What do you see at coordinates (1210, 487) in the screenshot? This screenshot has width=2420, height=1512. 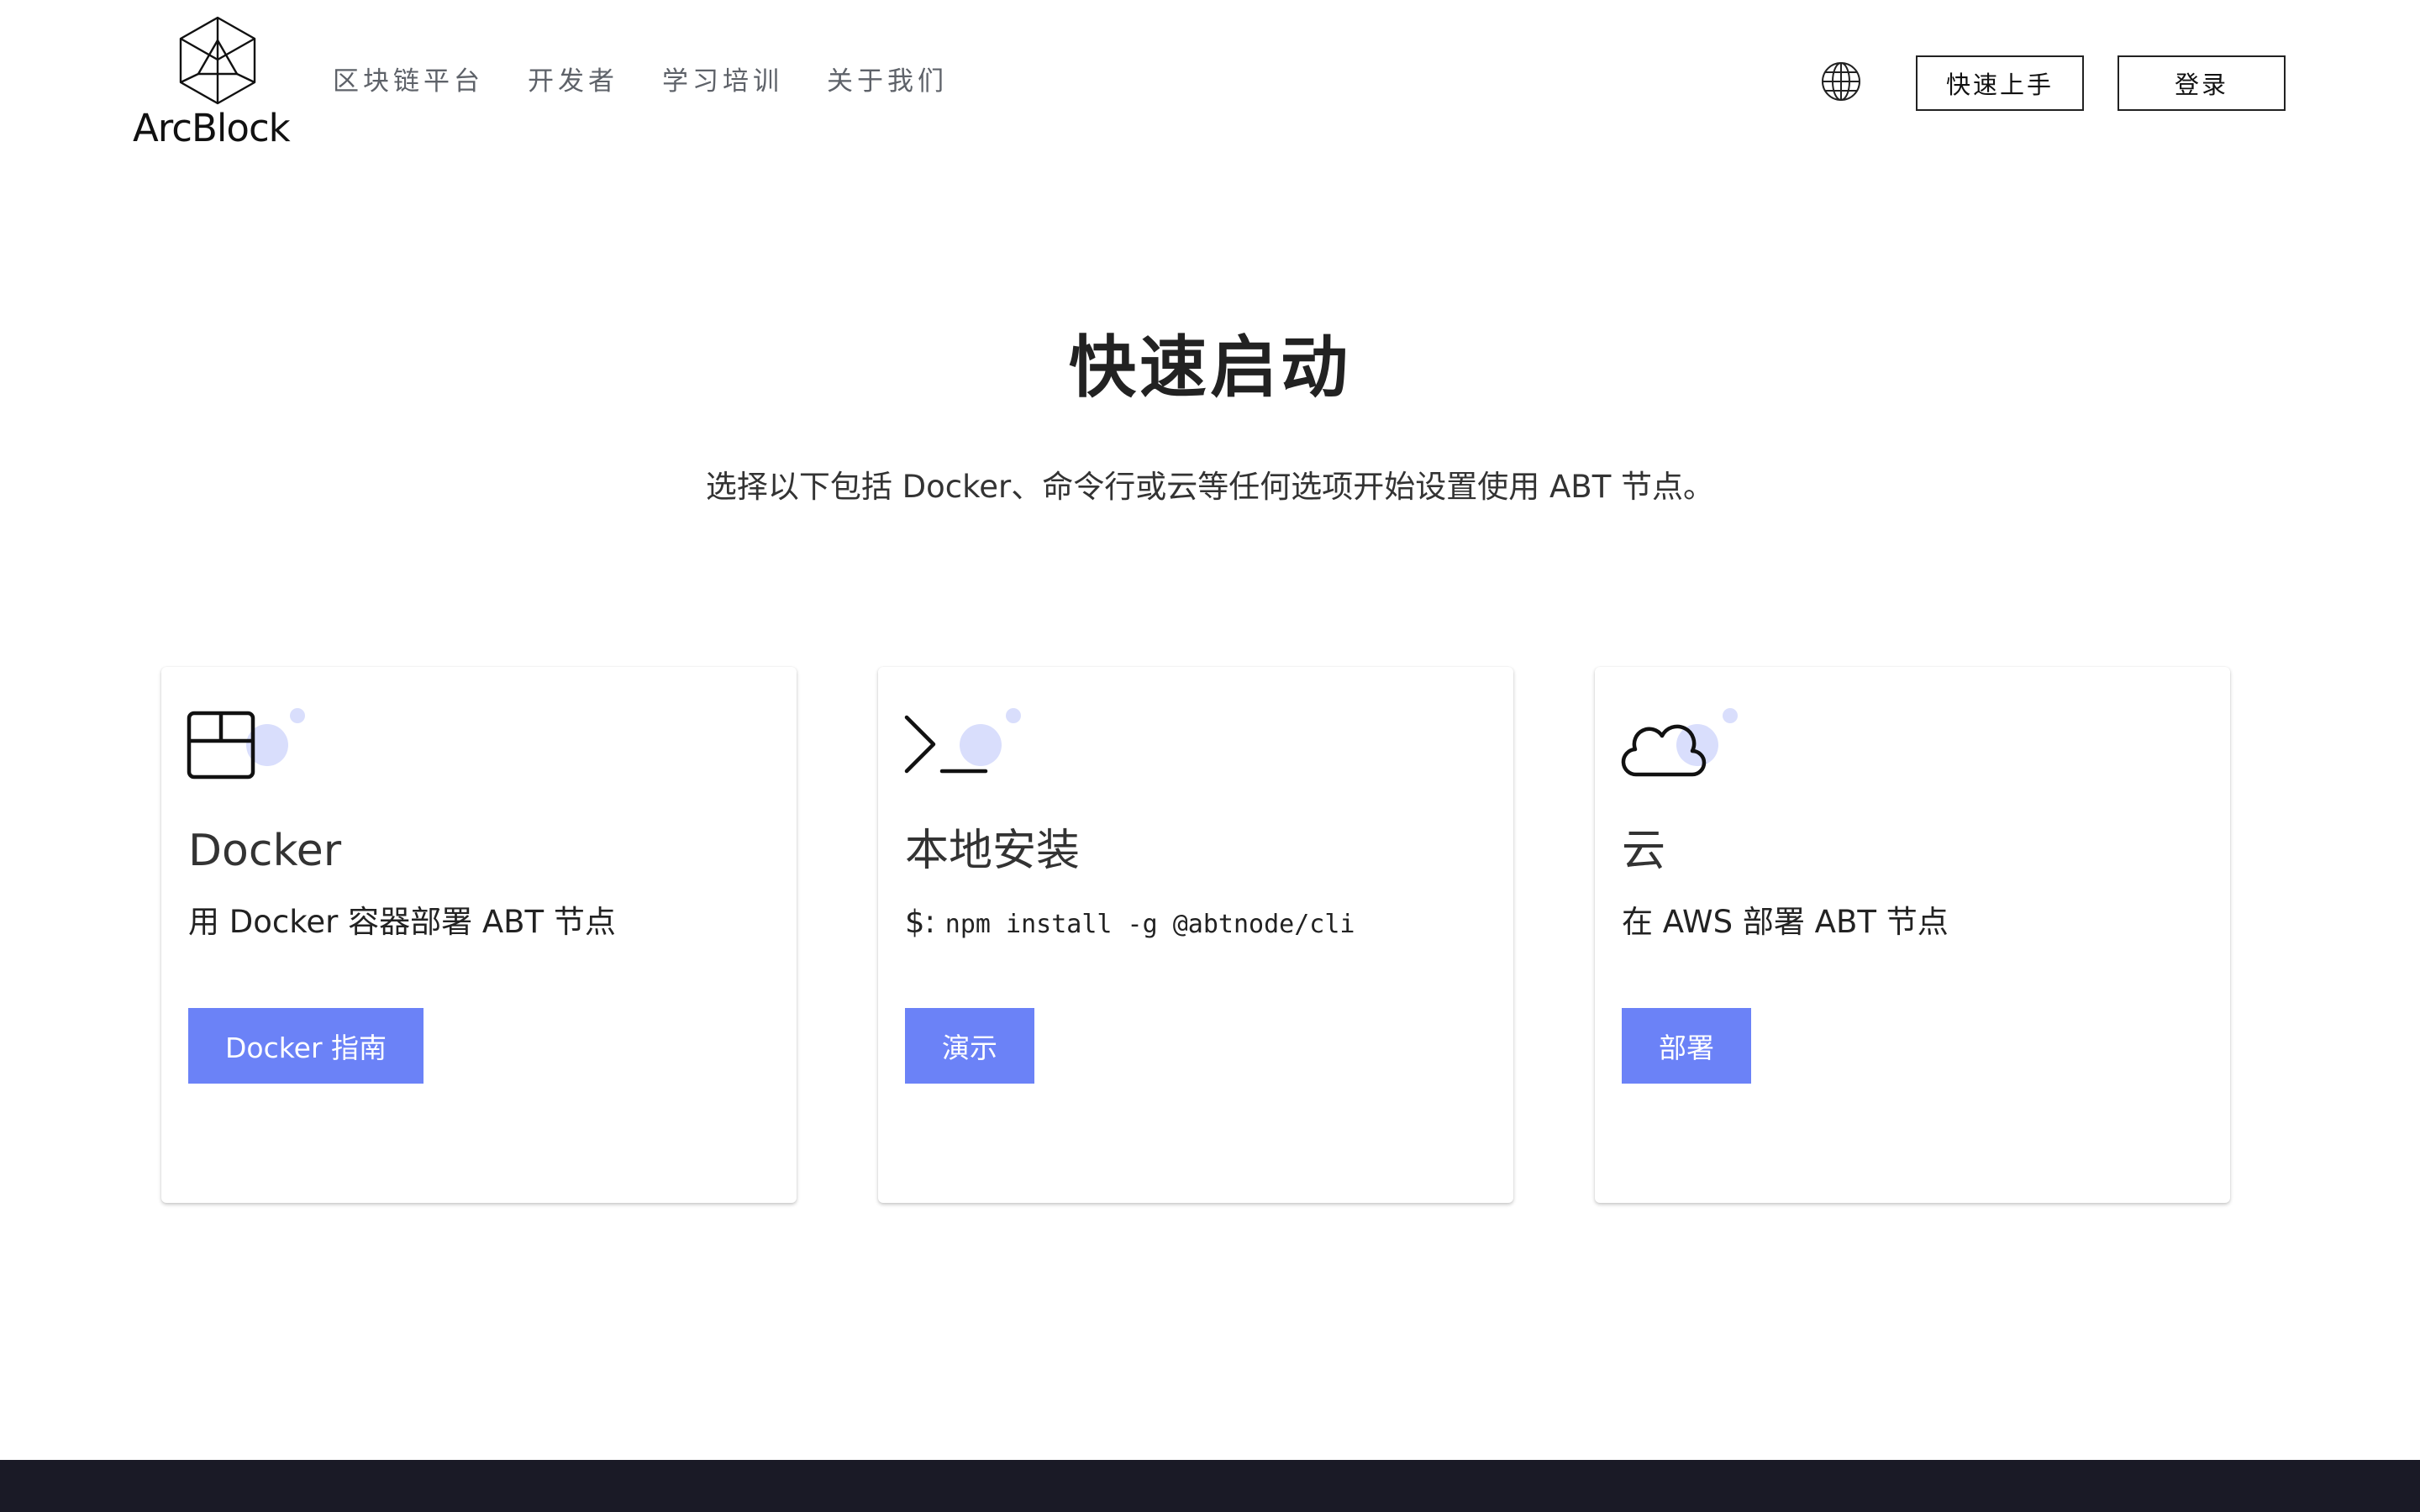 I see `page-subtitle: 选择以下包括 Docker、命令行或云等任何选项开始设置使用 ABT 节点。` at bounding box center [1210, 487].